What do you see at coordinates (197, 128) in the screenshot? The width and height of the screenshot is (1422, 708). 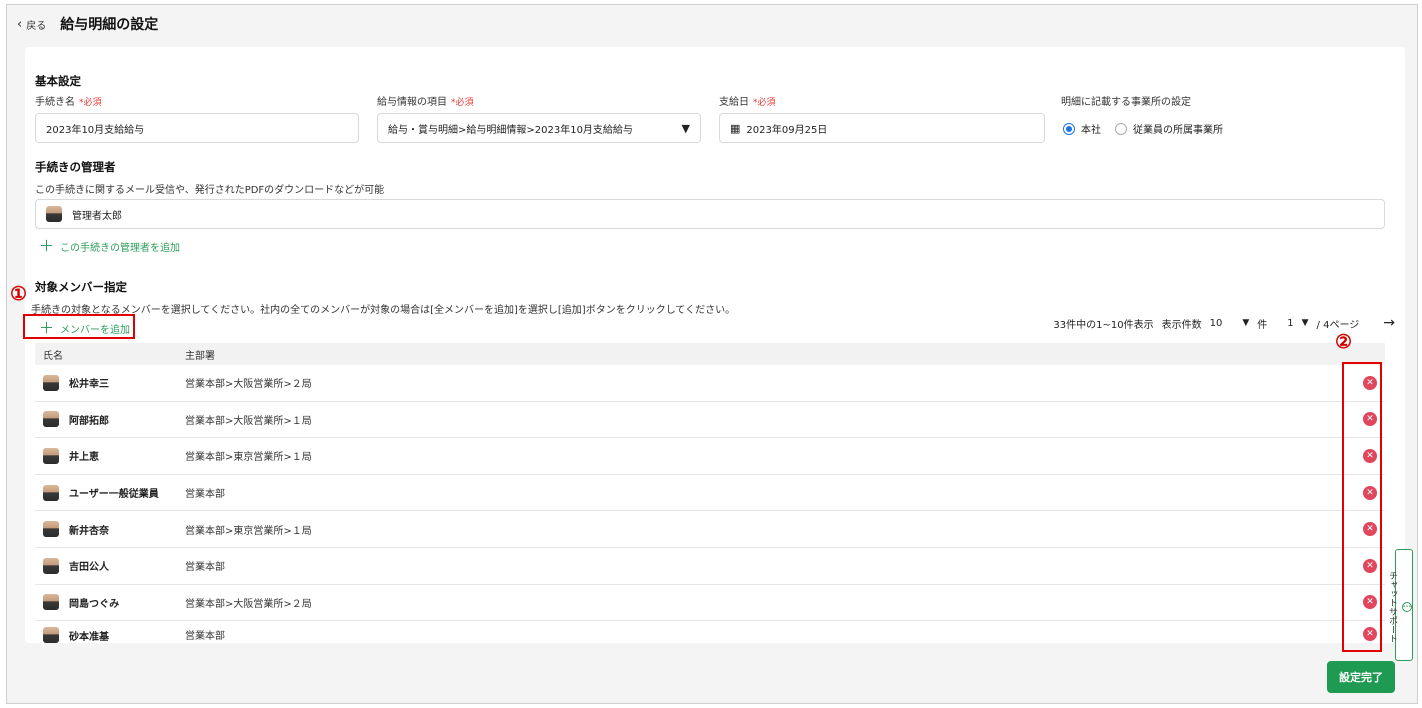 I see `procedure-name-input: 2023年10月支給給与` at bounding box center [197, 128].